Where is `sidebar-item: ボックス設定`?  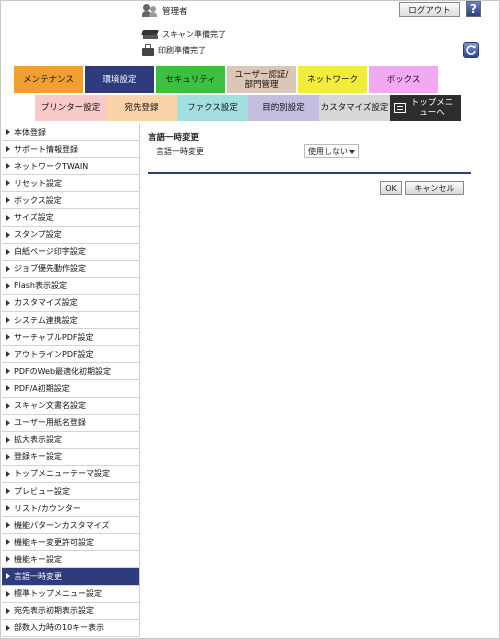 sidebar-item: ボックス設定 is located at coordinates (70, 201).